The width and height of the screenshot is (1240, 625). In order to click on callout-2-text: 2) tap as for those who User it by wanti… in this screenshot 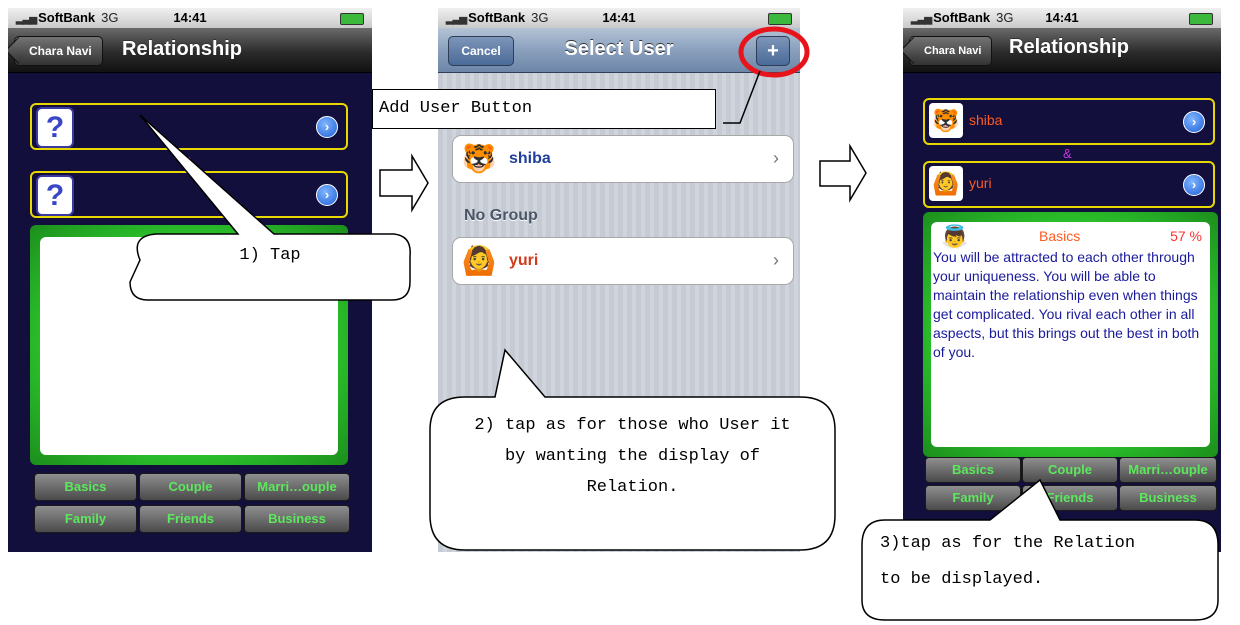, I will do `click(632, 456)`.